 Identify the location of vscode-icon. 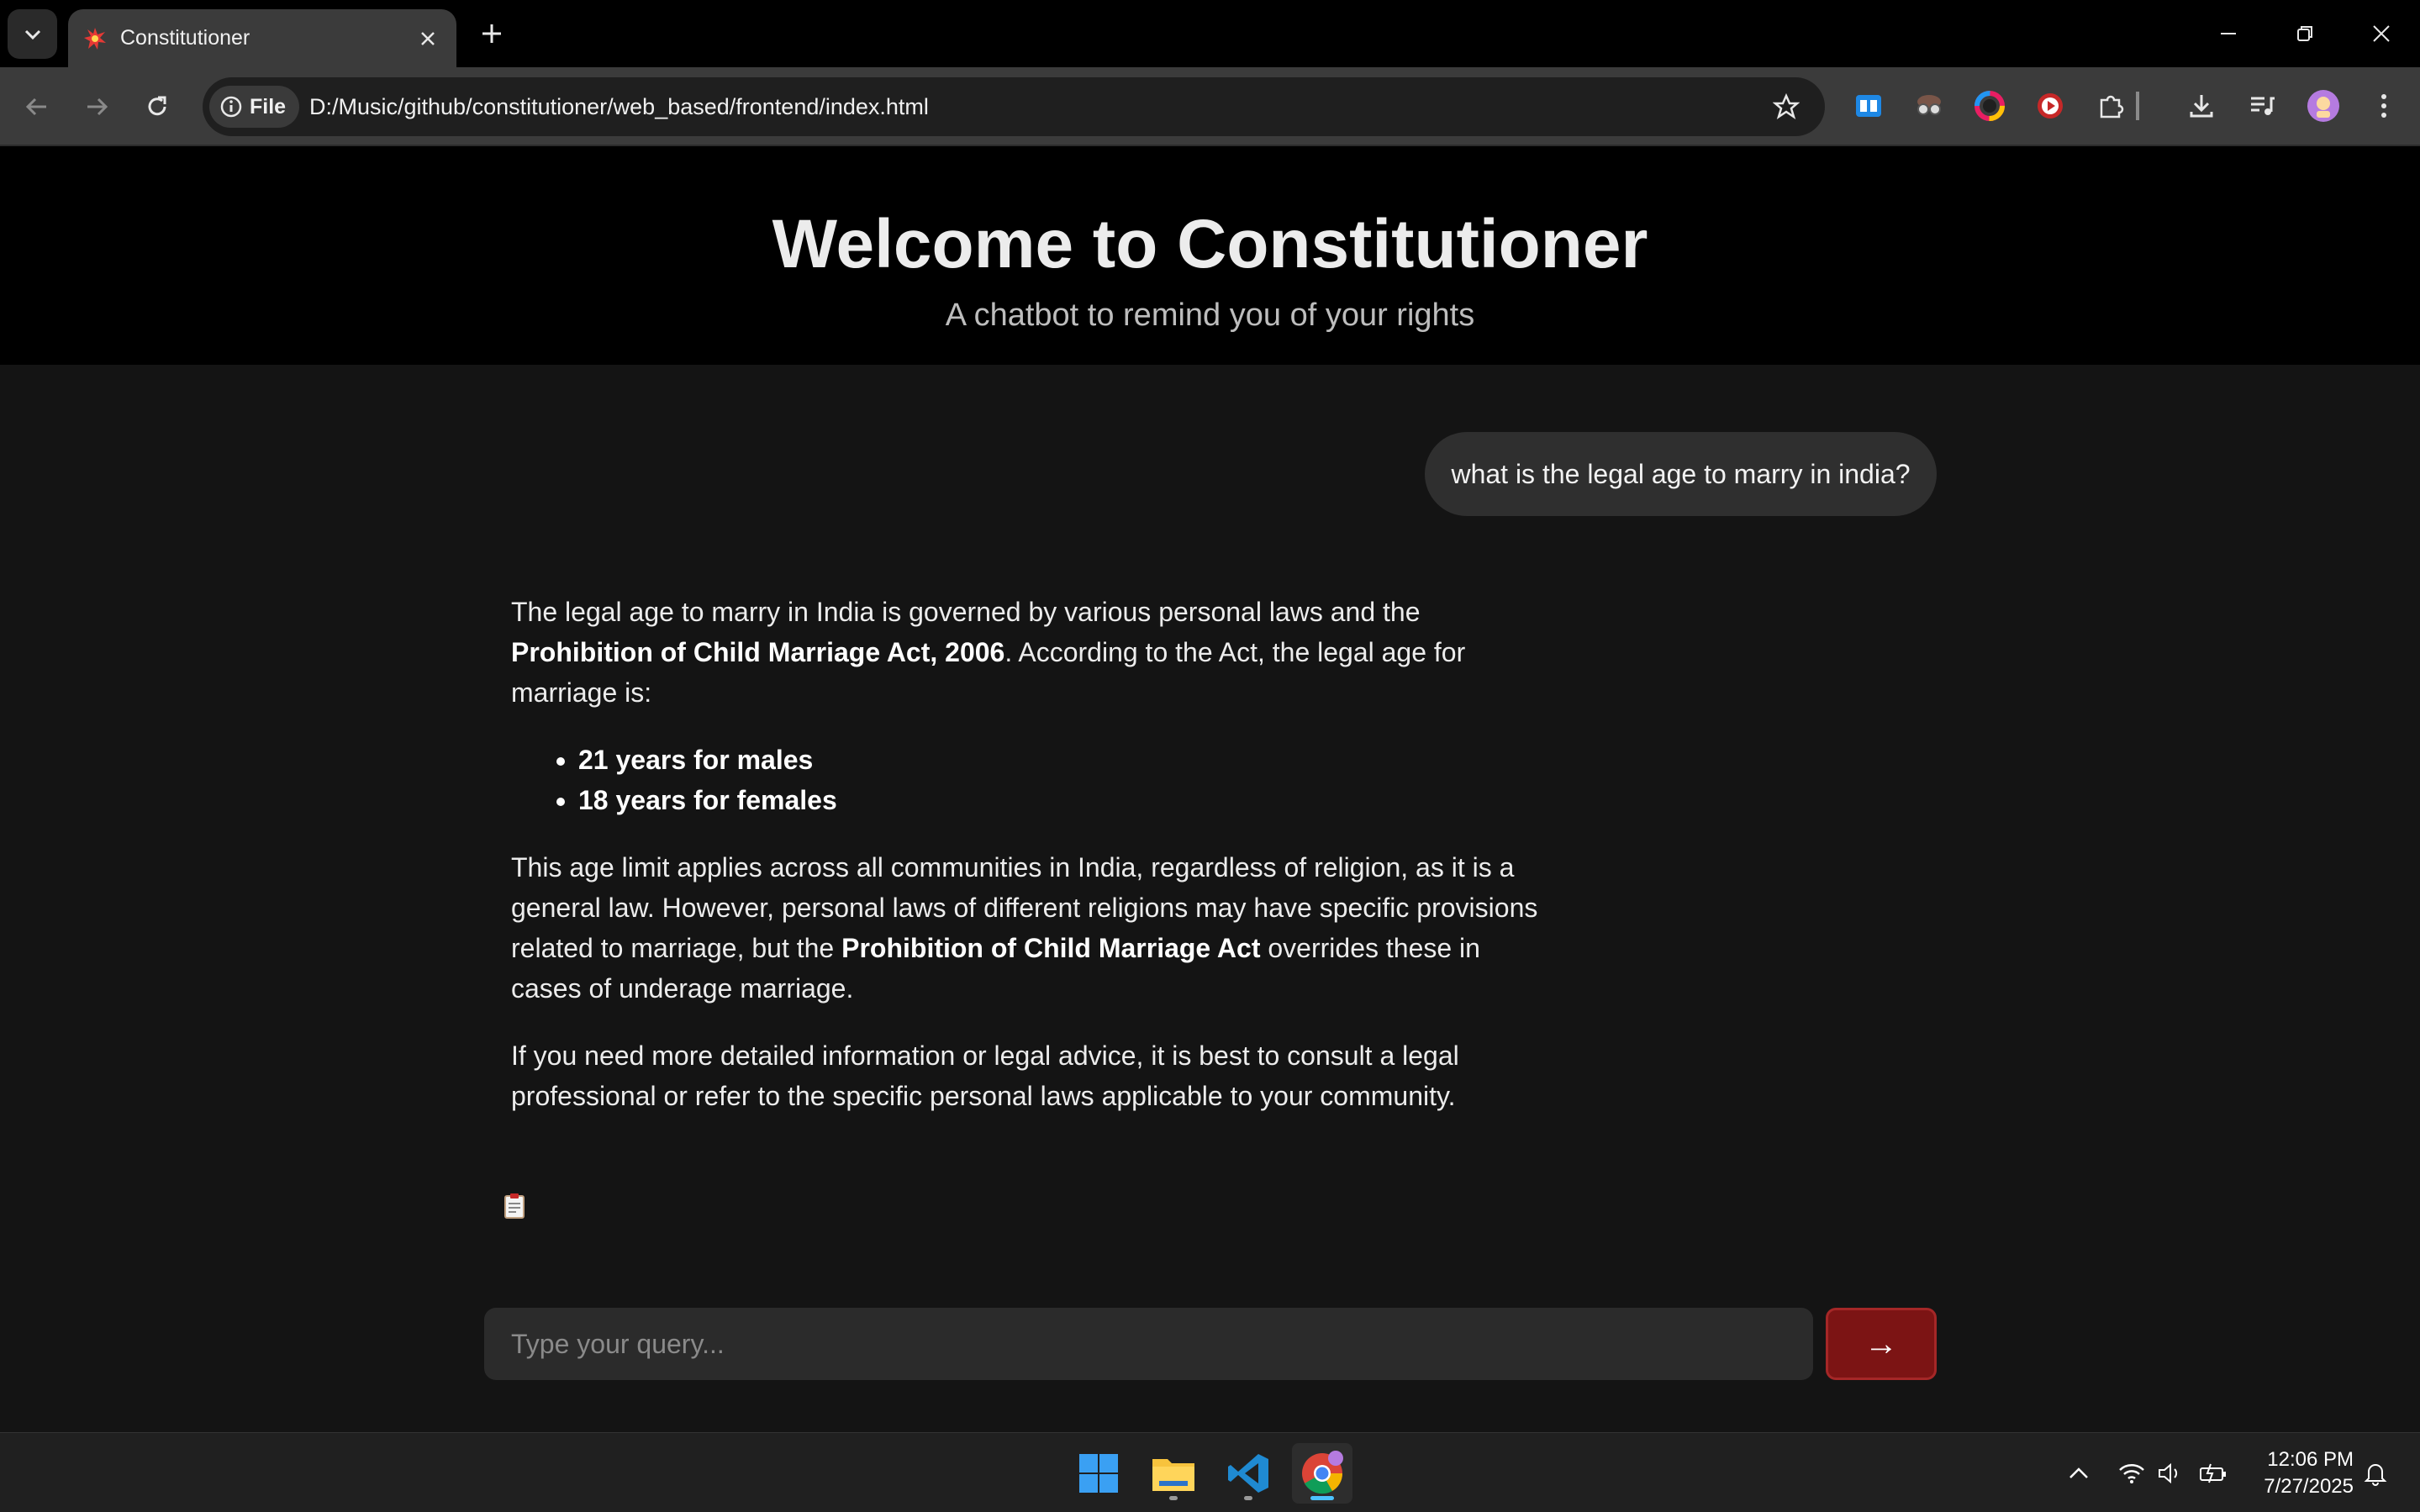
(1248, 1474).